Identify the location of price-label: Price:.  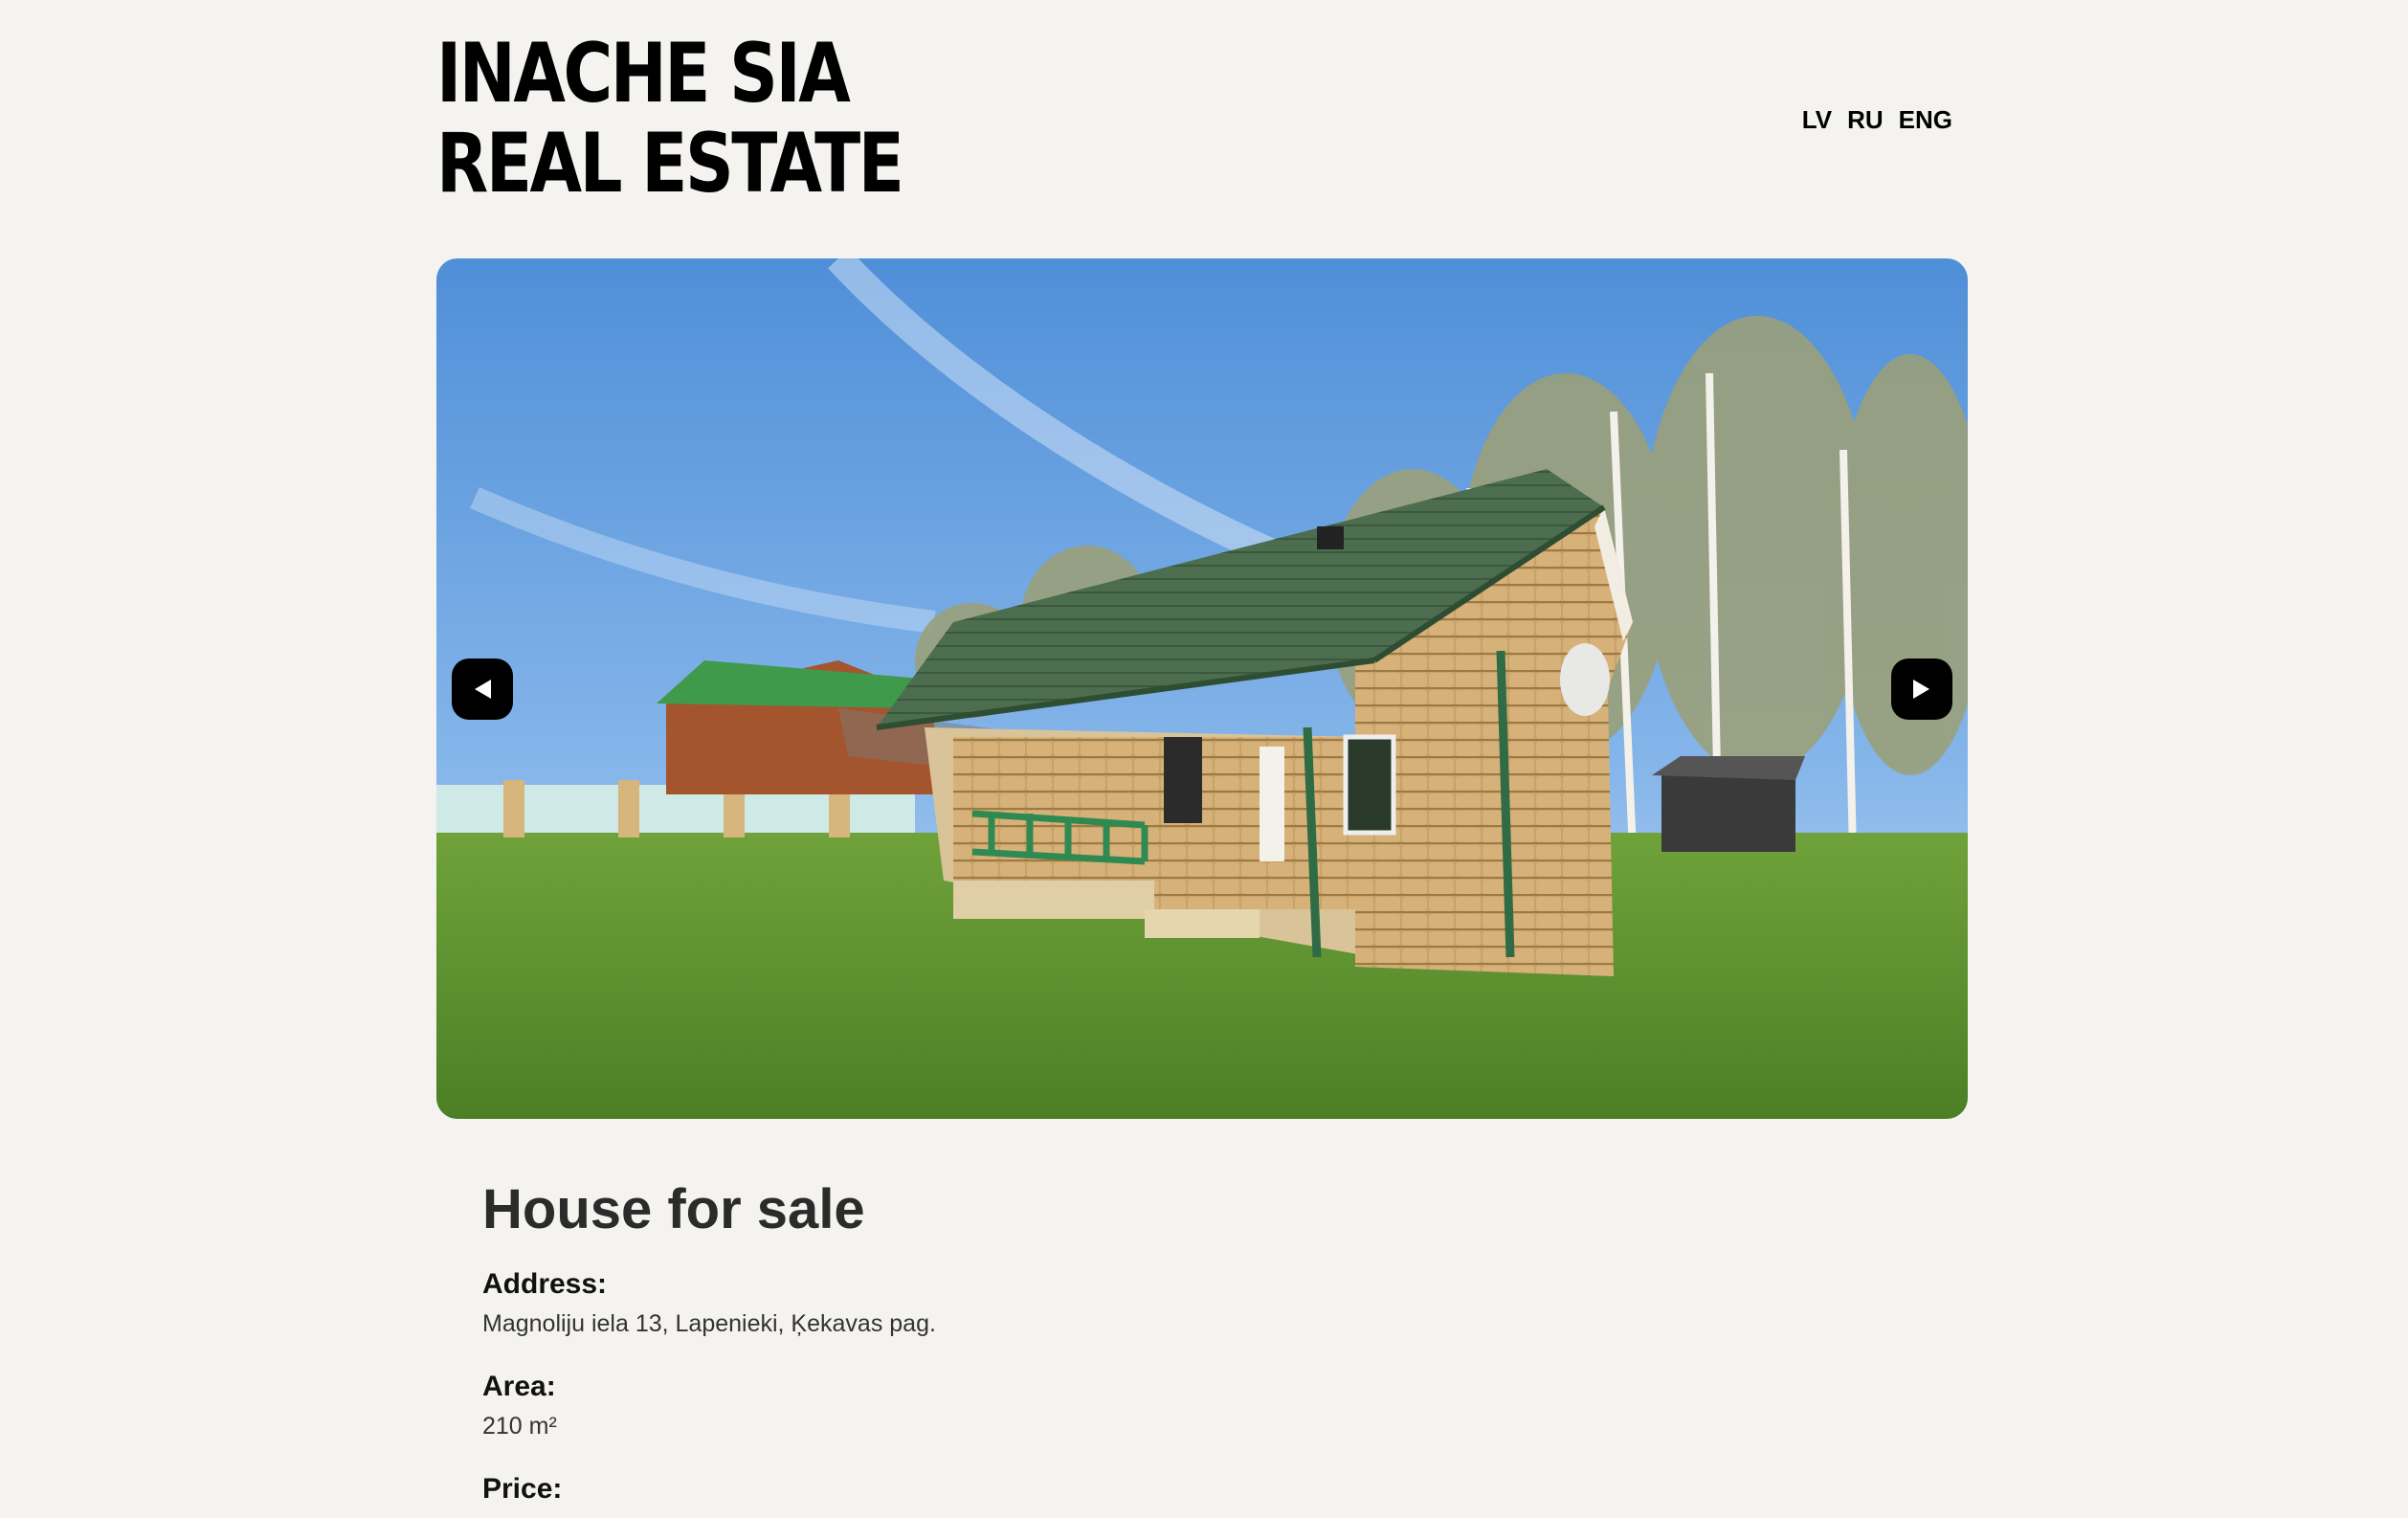
(522, 1489).